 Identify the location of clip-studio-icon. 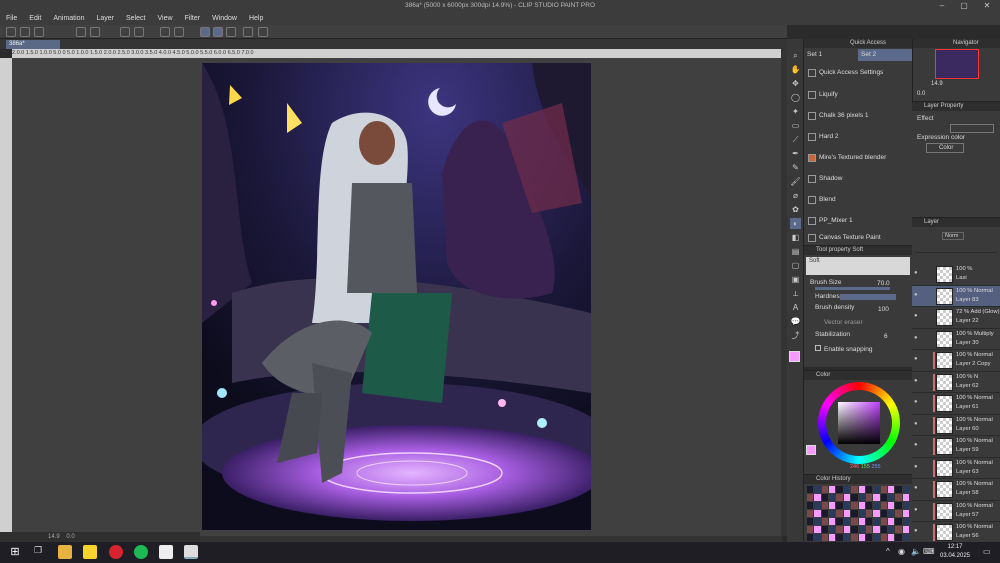
(191, 552).